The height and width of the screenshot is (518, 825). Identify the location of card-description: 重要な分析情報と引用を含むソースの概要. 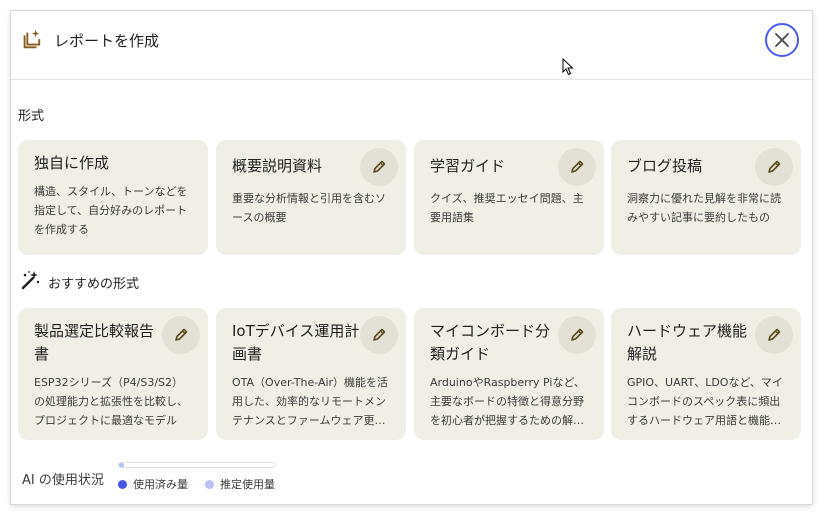
(309, 208).